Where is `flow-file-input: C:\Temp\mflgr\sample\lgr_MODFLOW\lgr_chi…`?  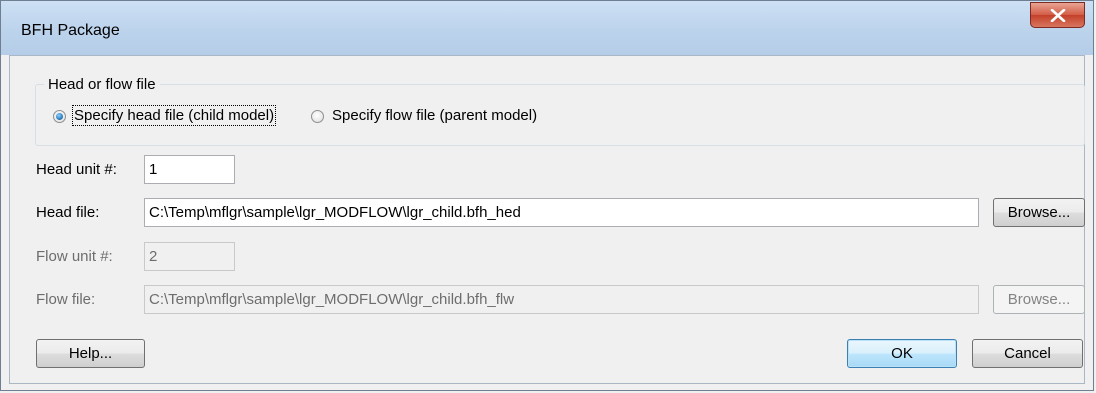
flow-file-input: C:\Temp\mflgr\sample\lgr_MODFLOW\lgr_chi… is located at coordinates (561, 299).